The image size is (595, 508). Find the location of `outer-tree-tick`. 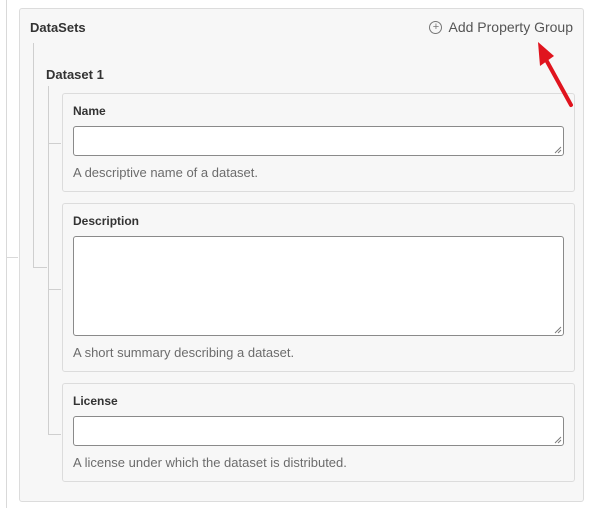

outer-tree-tick is located at coordinates (12, 257).